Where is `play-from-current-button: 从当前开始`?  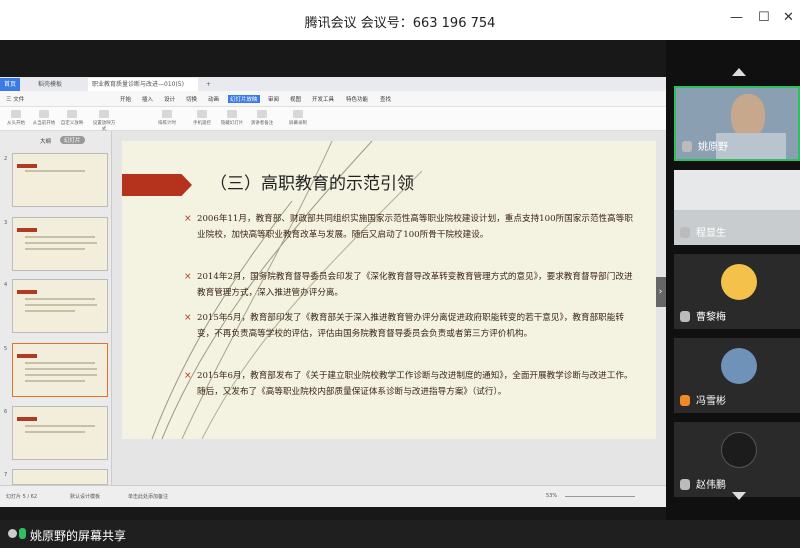 play-from-current-button: 从当前开始 is located at coordinates (44, 120).